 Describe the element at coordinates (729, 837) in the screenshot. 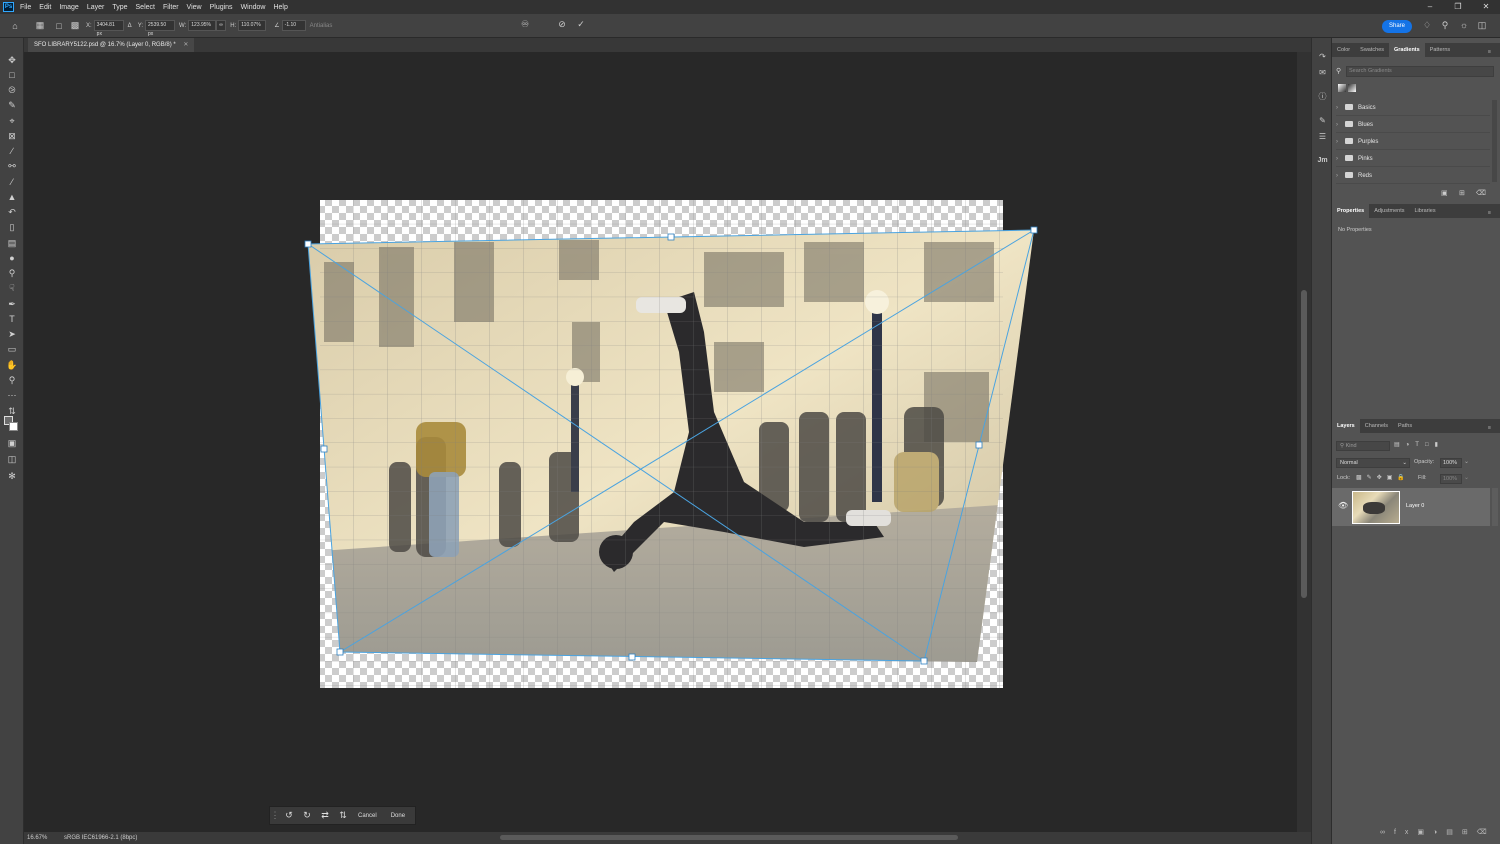

I see `horizontal-scroll-thumb` at that location.